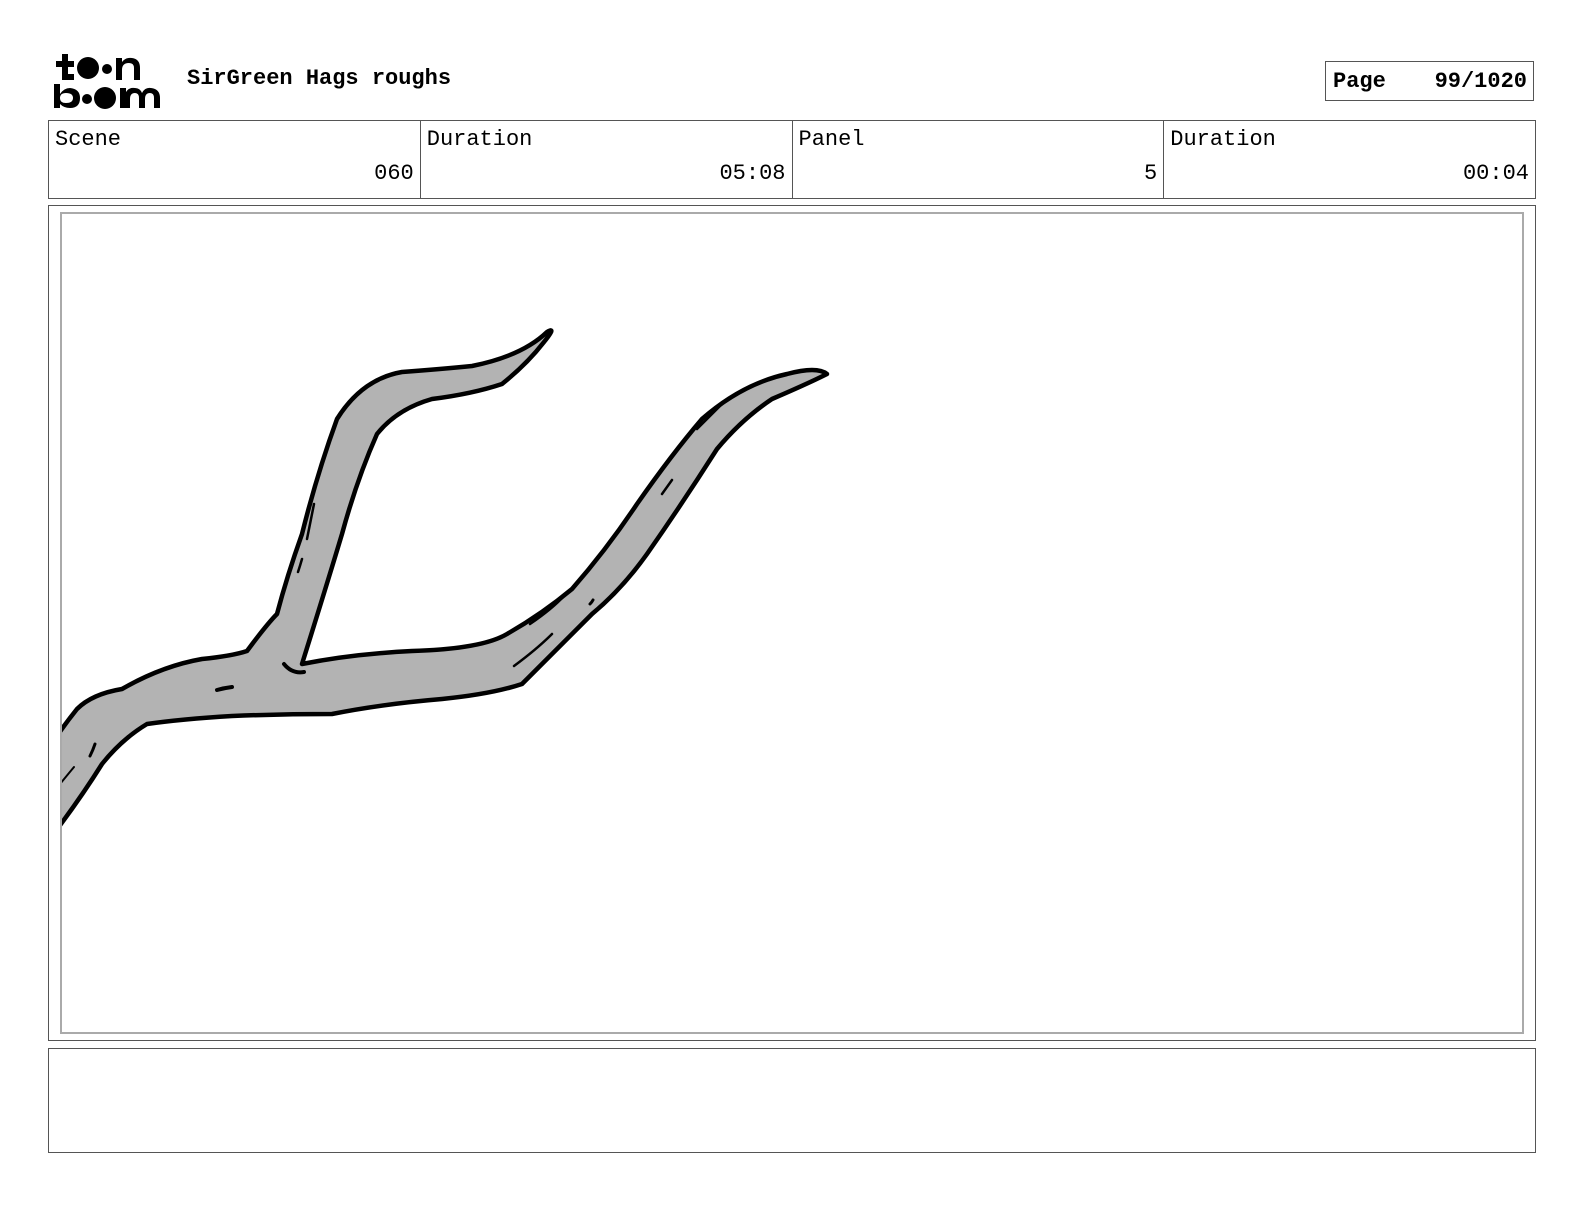 The image size is (1584, 1224). Describe the element at coordinates (394, 173) in the screenshot. I see `scene-value: 060` at that location.